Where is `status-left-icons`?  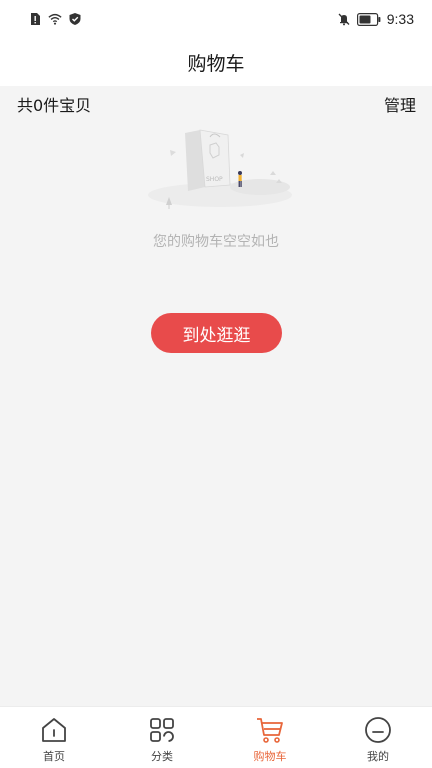 status-left-icons is located at coordinates (55, 19).